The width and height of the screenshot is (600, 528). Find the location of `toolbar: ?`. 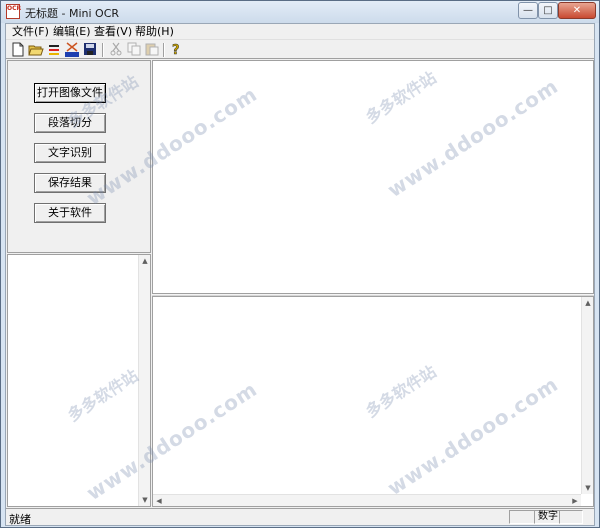

toolbar: ? is located at coordinates (300, 50).